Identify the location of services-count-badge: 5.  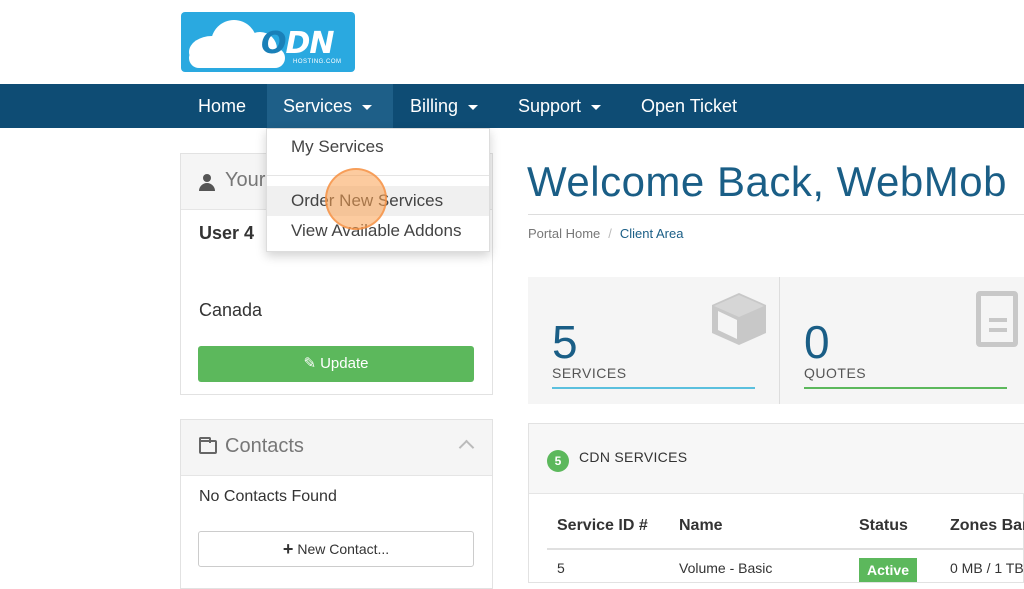
(558, 461).